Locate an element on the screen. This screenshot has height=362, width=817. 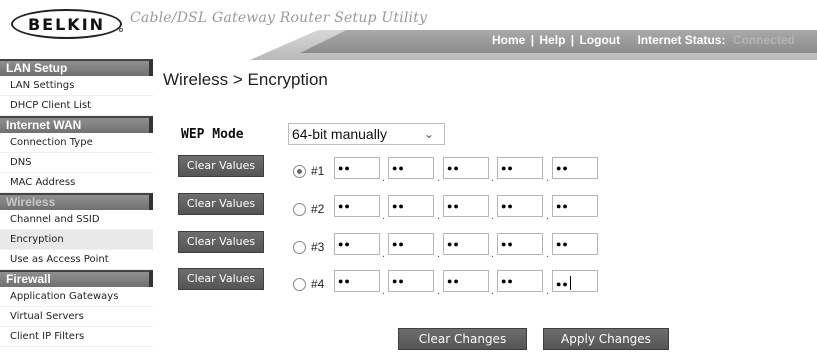
sidebar-item-virtual-servers: Virtual Servers is located at coordinates (76, 317).